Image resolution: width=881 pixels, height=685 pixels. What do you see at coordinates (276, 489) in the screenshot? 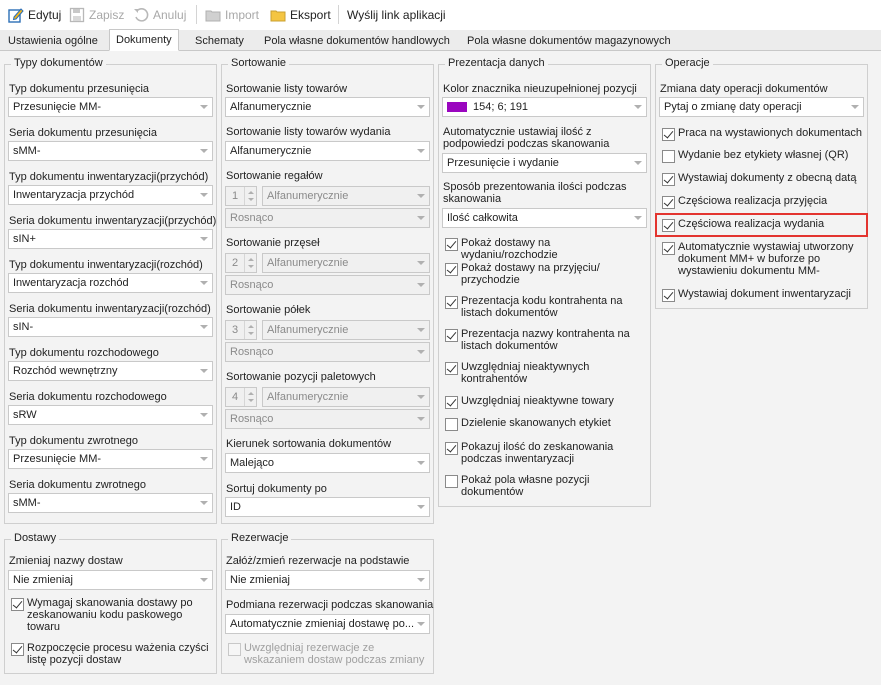
I see `field-label: Sortuj dokumenty po` at bounding box center [276, 489].